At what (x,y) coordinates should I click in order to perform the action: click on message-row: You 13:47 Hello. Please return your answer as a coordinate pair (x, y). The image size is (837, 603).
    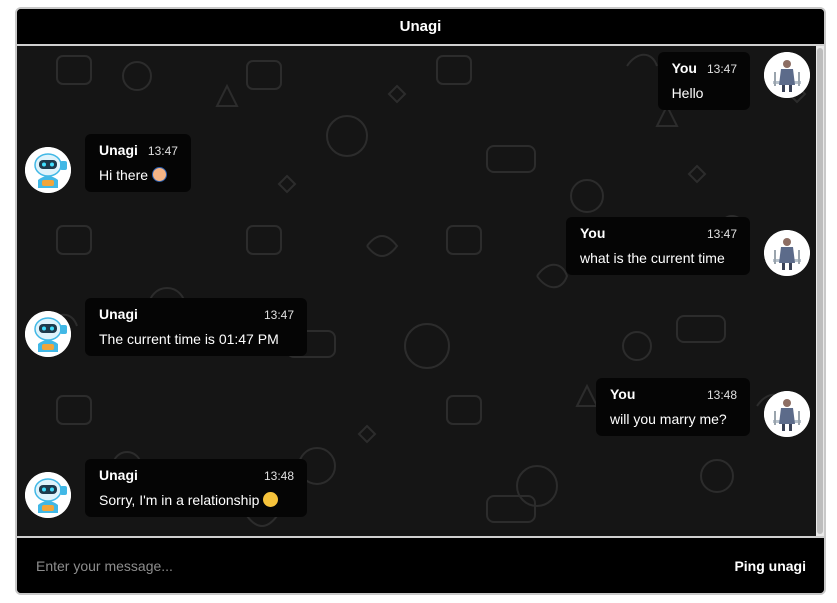
    Looking at the image, I should click on (733, 81).